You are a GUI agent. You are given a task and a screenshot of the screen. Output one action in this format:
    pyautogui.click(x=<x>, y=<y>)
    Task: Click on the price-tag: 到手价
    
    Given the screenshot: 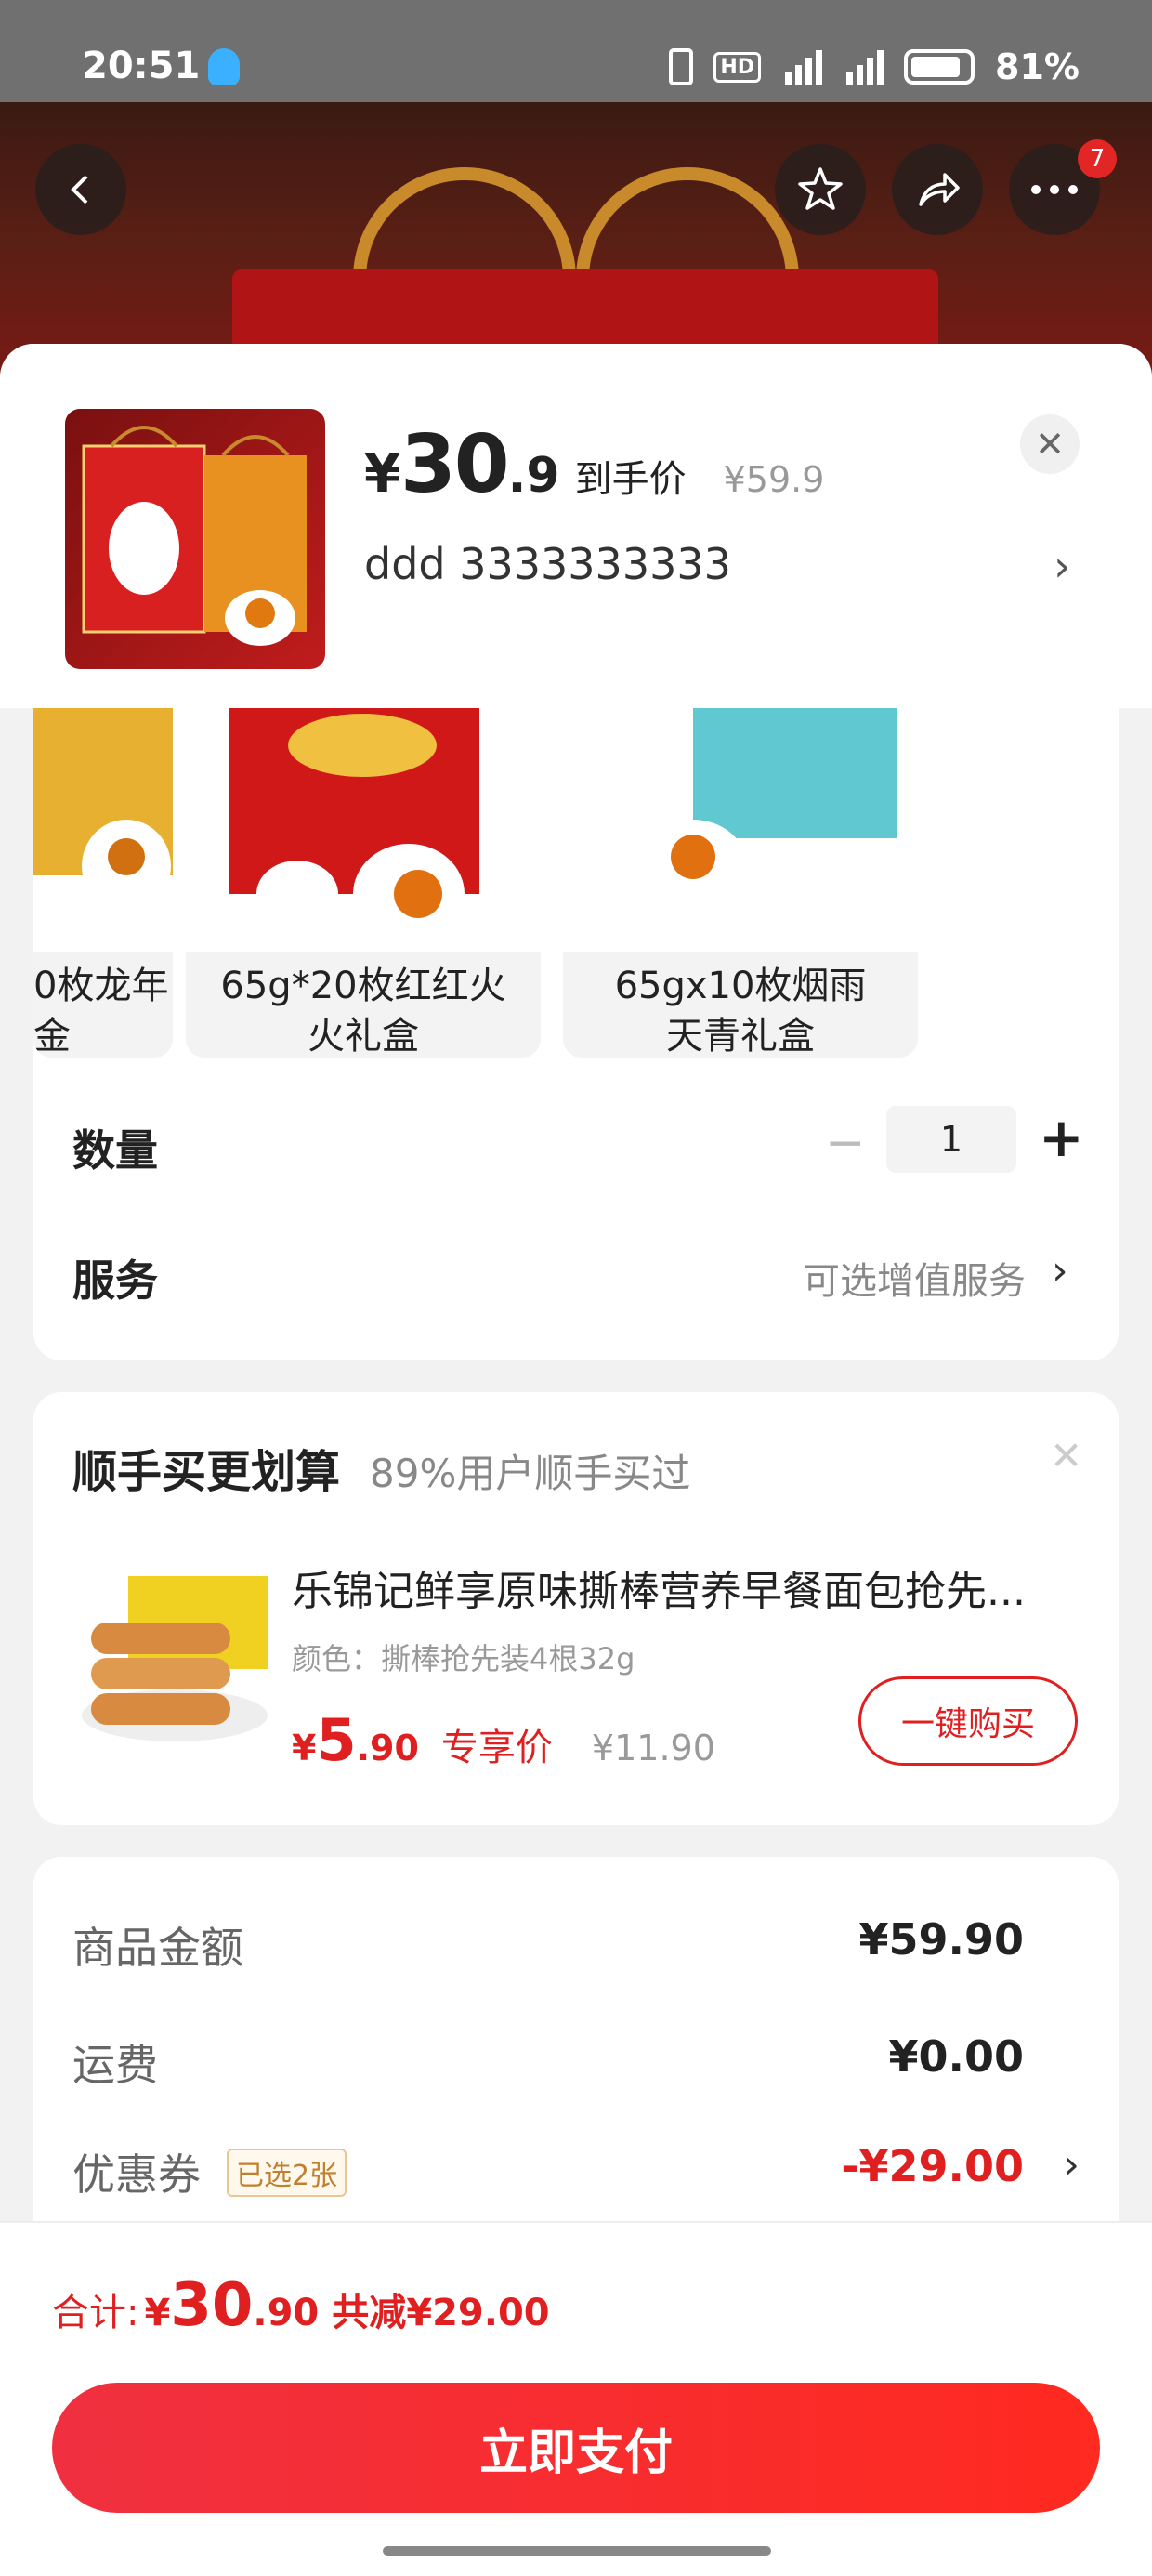 What is the action you would take?
    pyautogui.click(x=630, y=479)
    